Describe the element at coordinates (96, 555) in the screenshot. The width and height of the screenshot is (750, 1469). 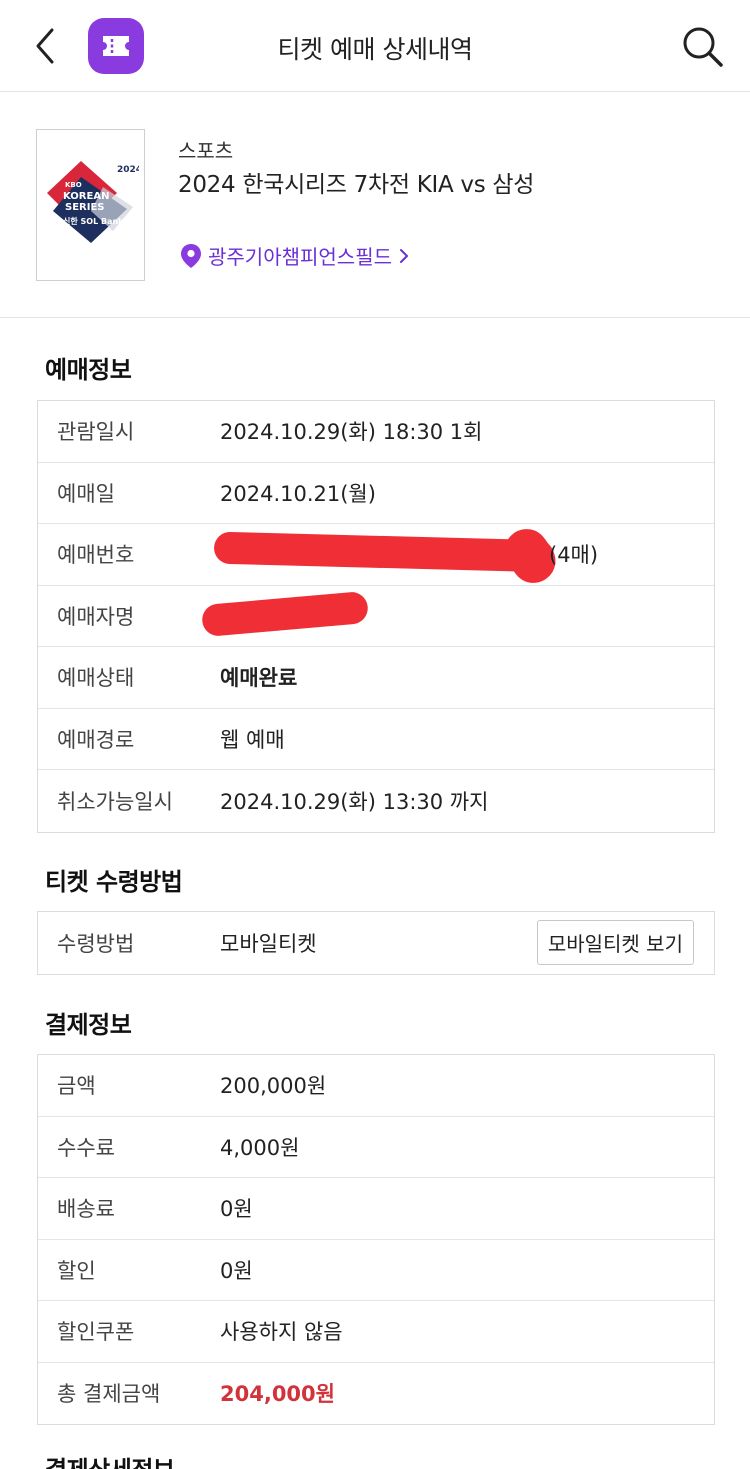
I see `row-label: 예매번호` at that location.